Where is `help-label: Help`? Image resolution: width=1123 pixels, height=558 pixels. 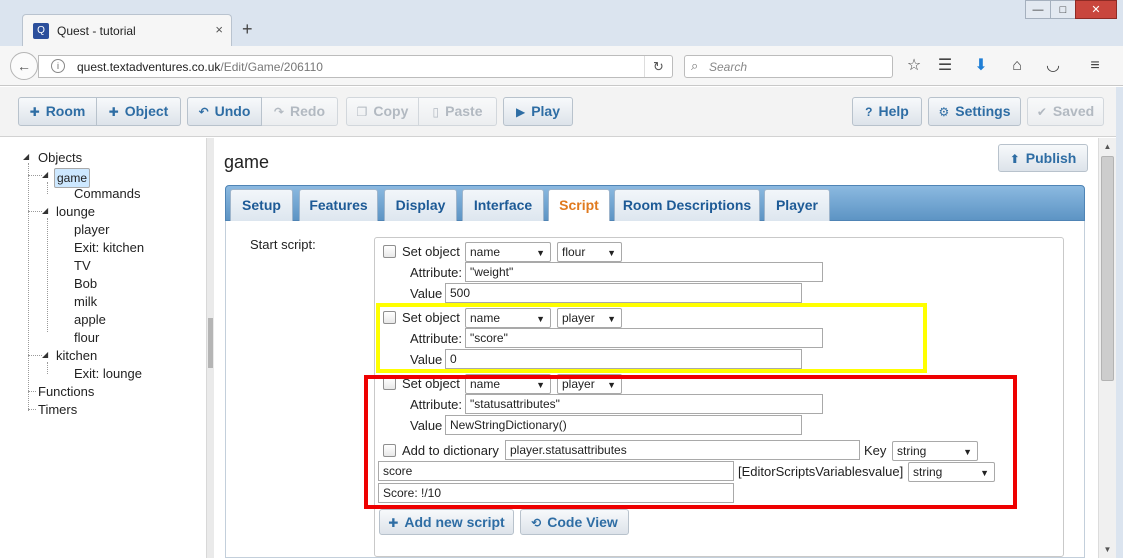
help-label: Help is located at coordinates (893, 111).